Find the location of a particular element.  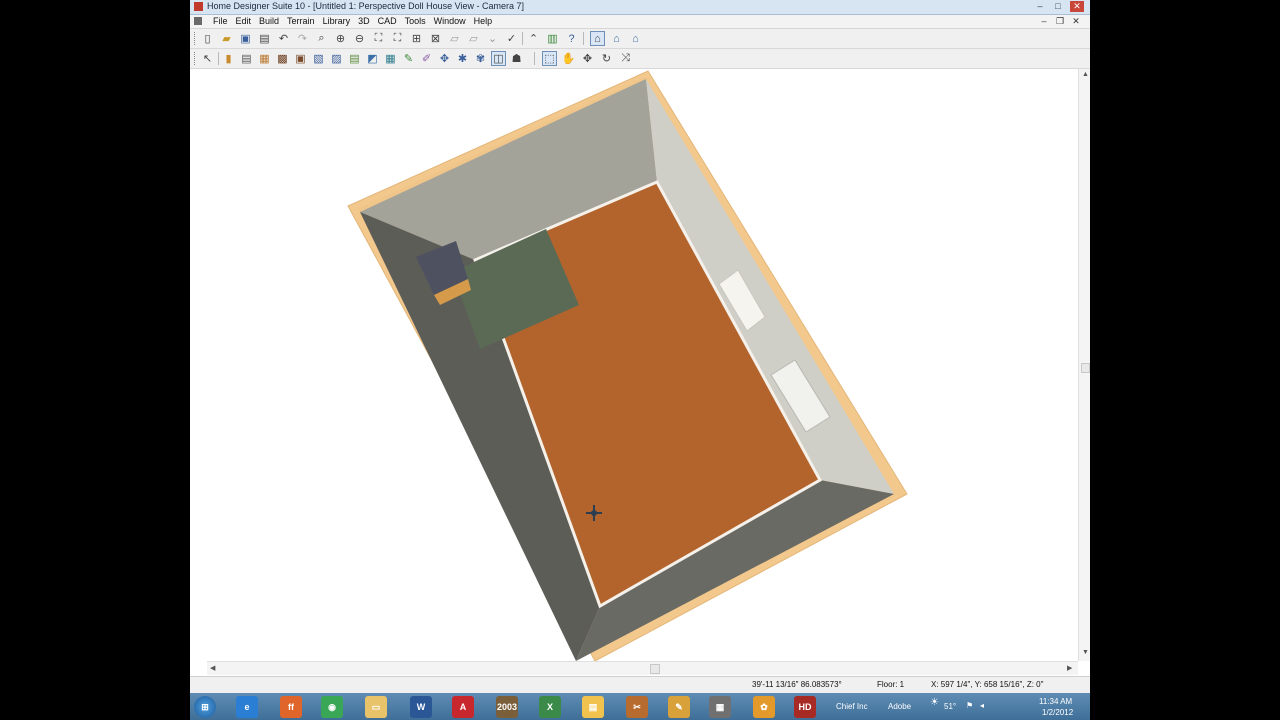

vertical-scrollbar: ▲ ▼ is located at coordinates (1084, 365).